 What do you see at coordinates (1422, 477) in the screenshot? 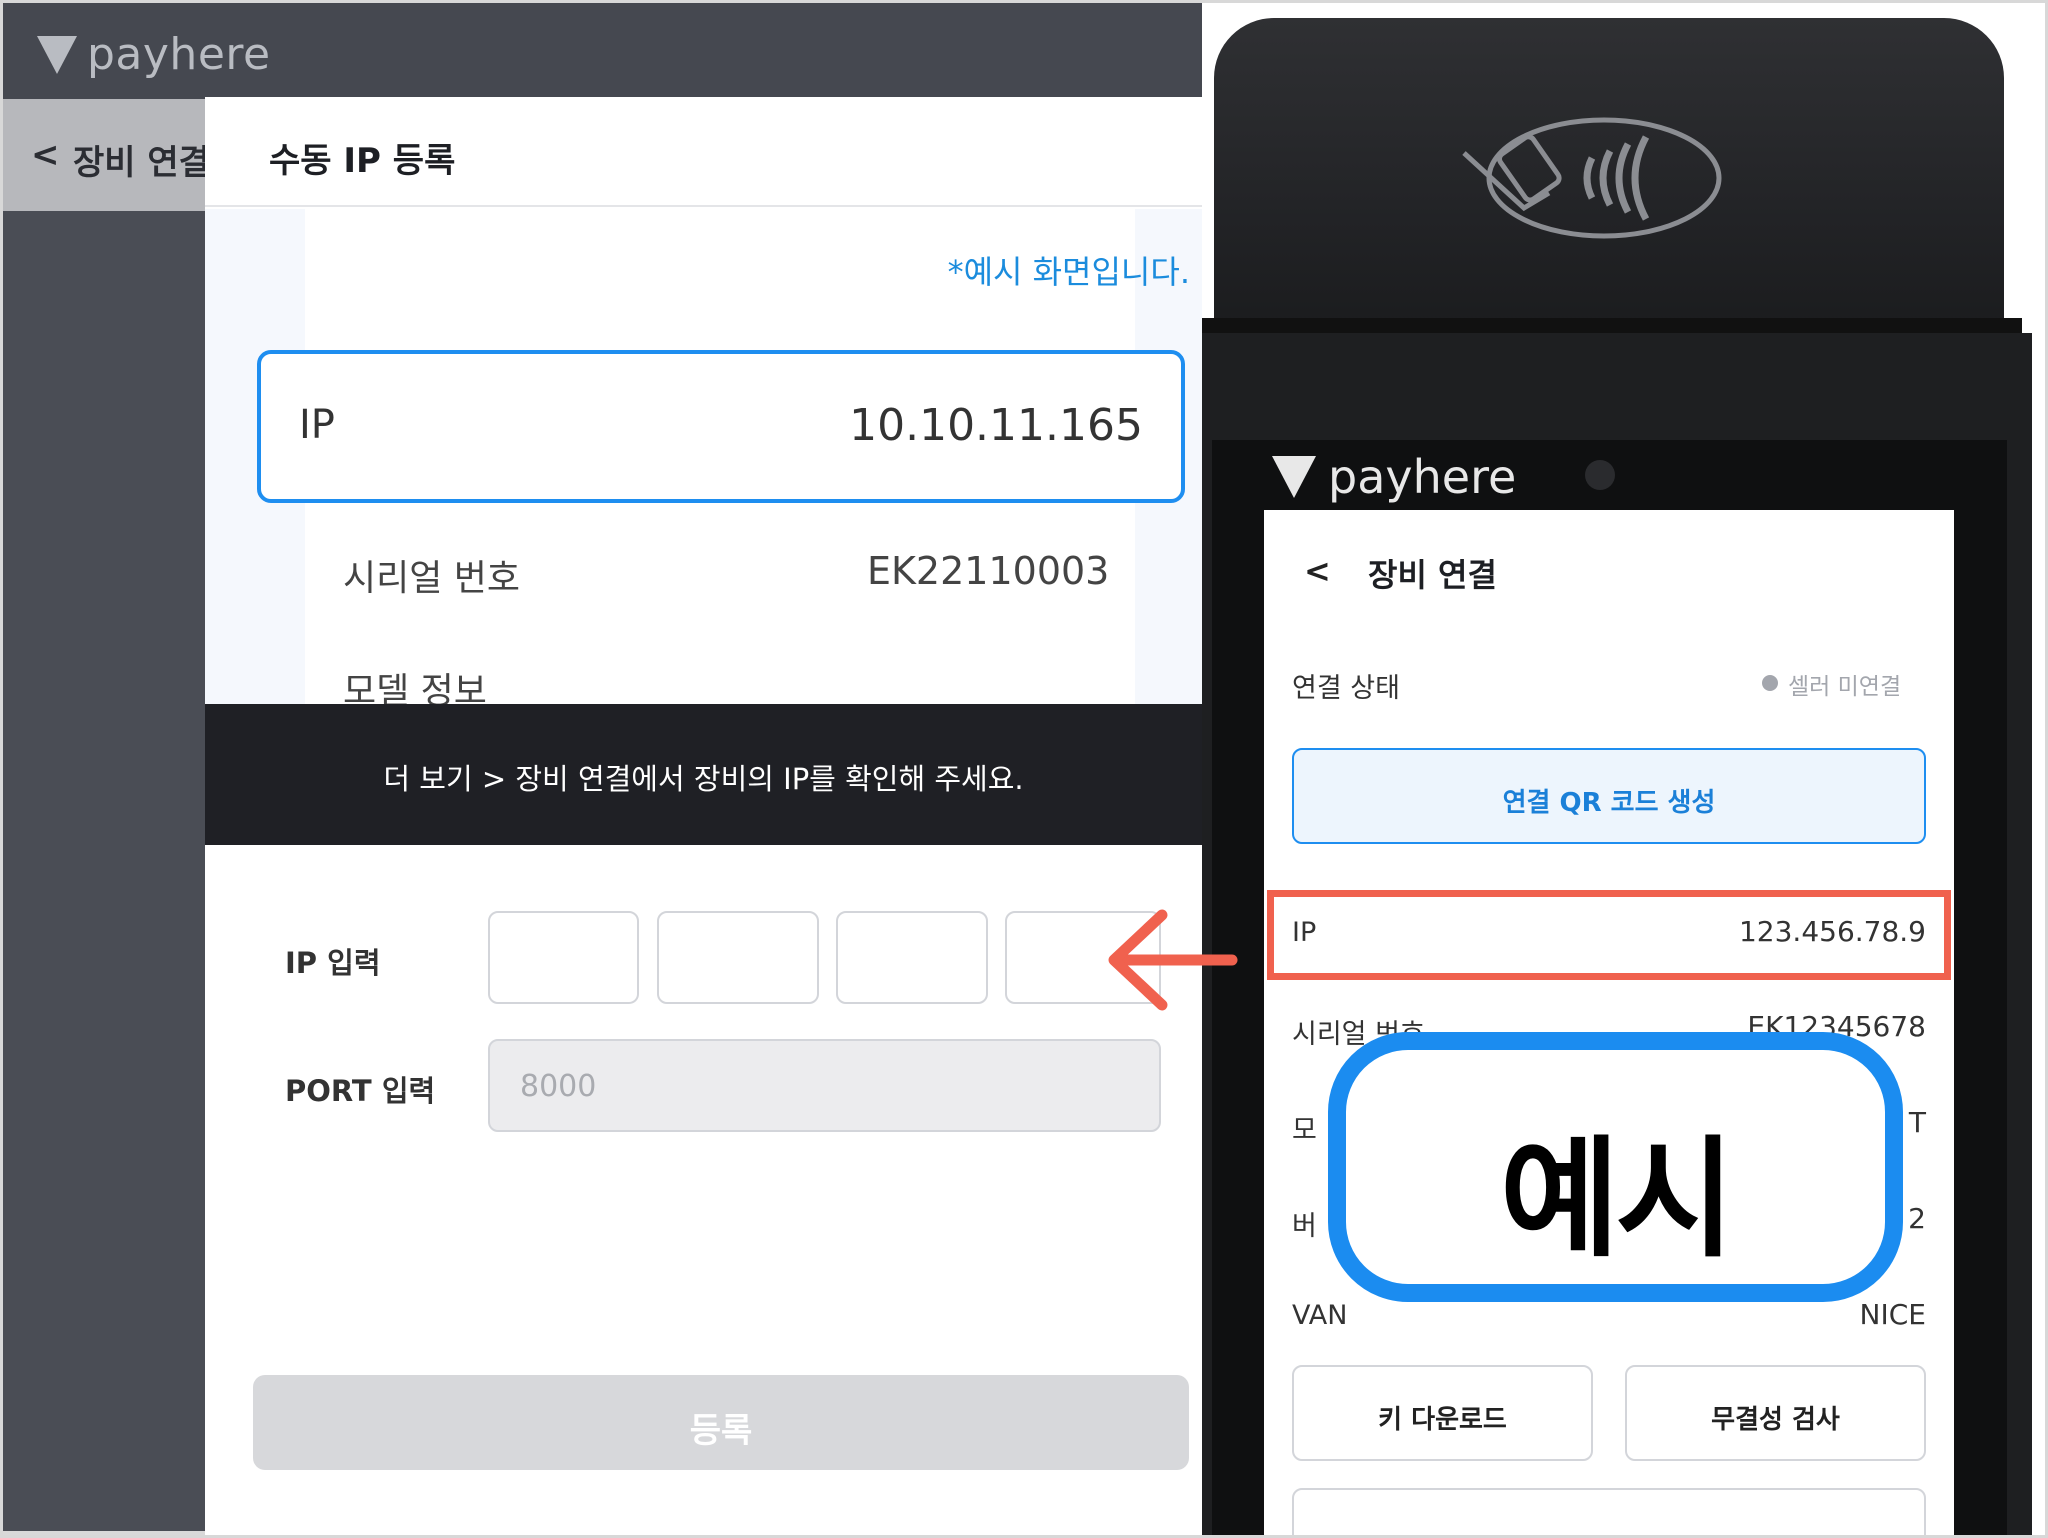
I see `terminal-logo-text: payhere` at bounding box center [1422, 477].